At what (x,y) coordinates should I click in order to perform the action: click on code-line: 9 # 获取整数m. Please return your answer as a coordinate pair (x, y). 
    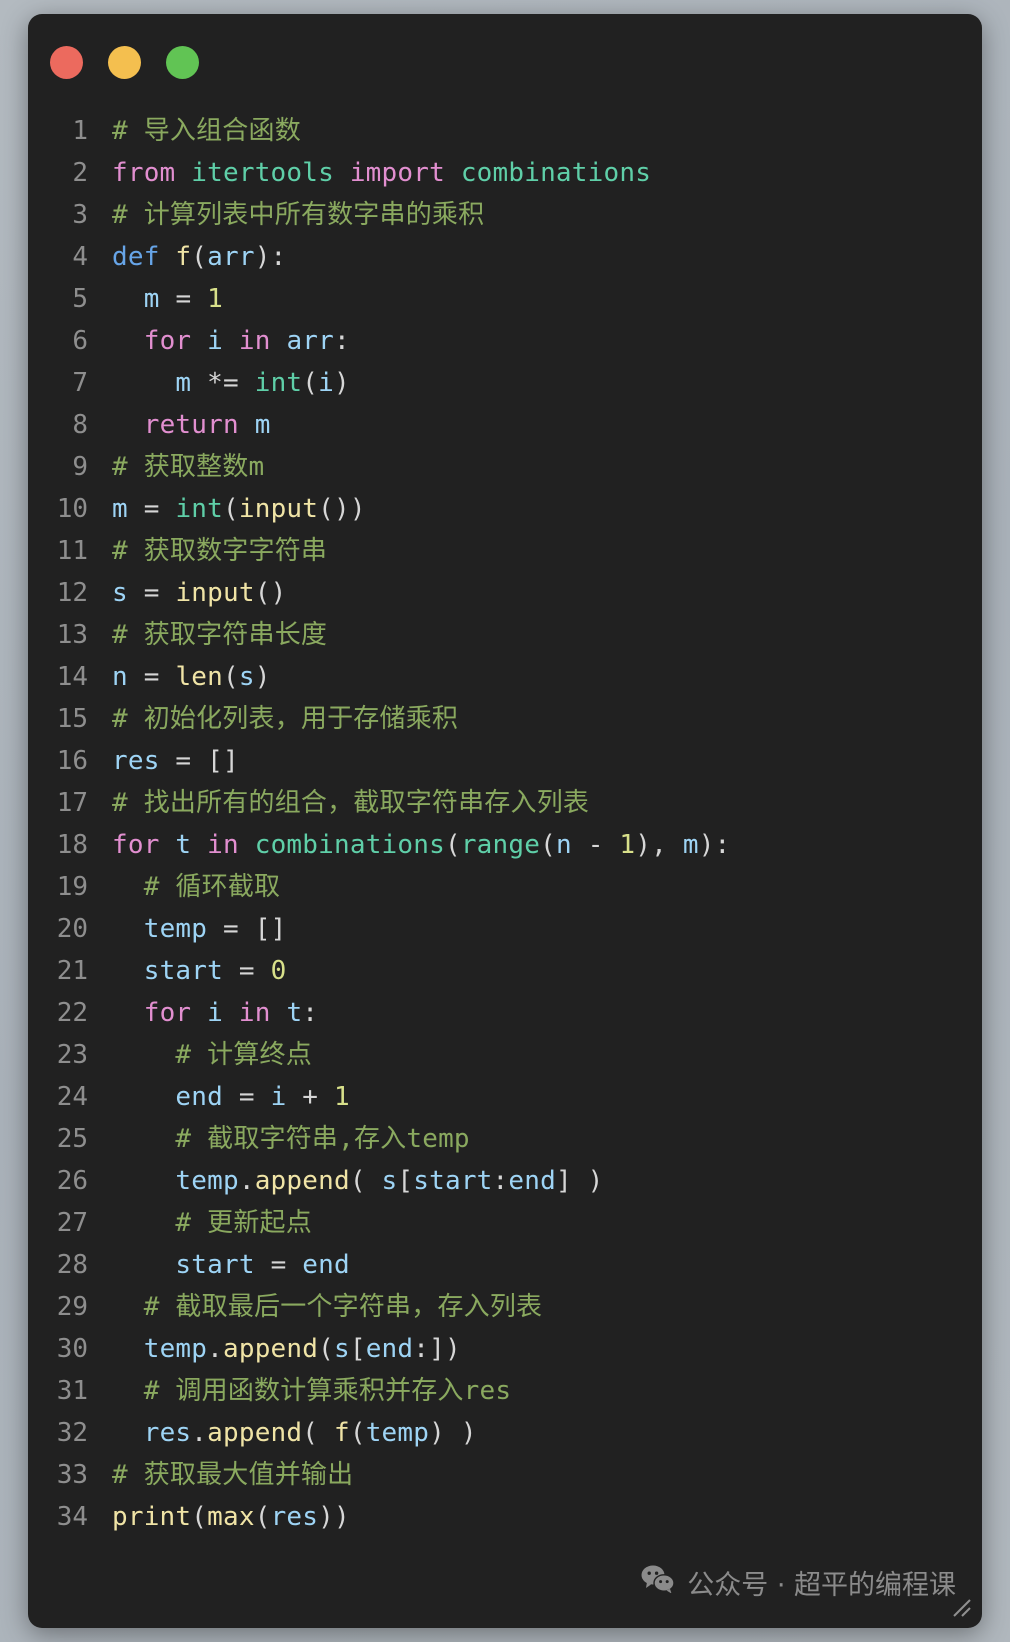
    Looking at the image, I should click on (505, 467).